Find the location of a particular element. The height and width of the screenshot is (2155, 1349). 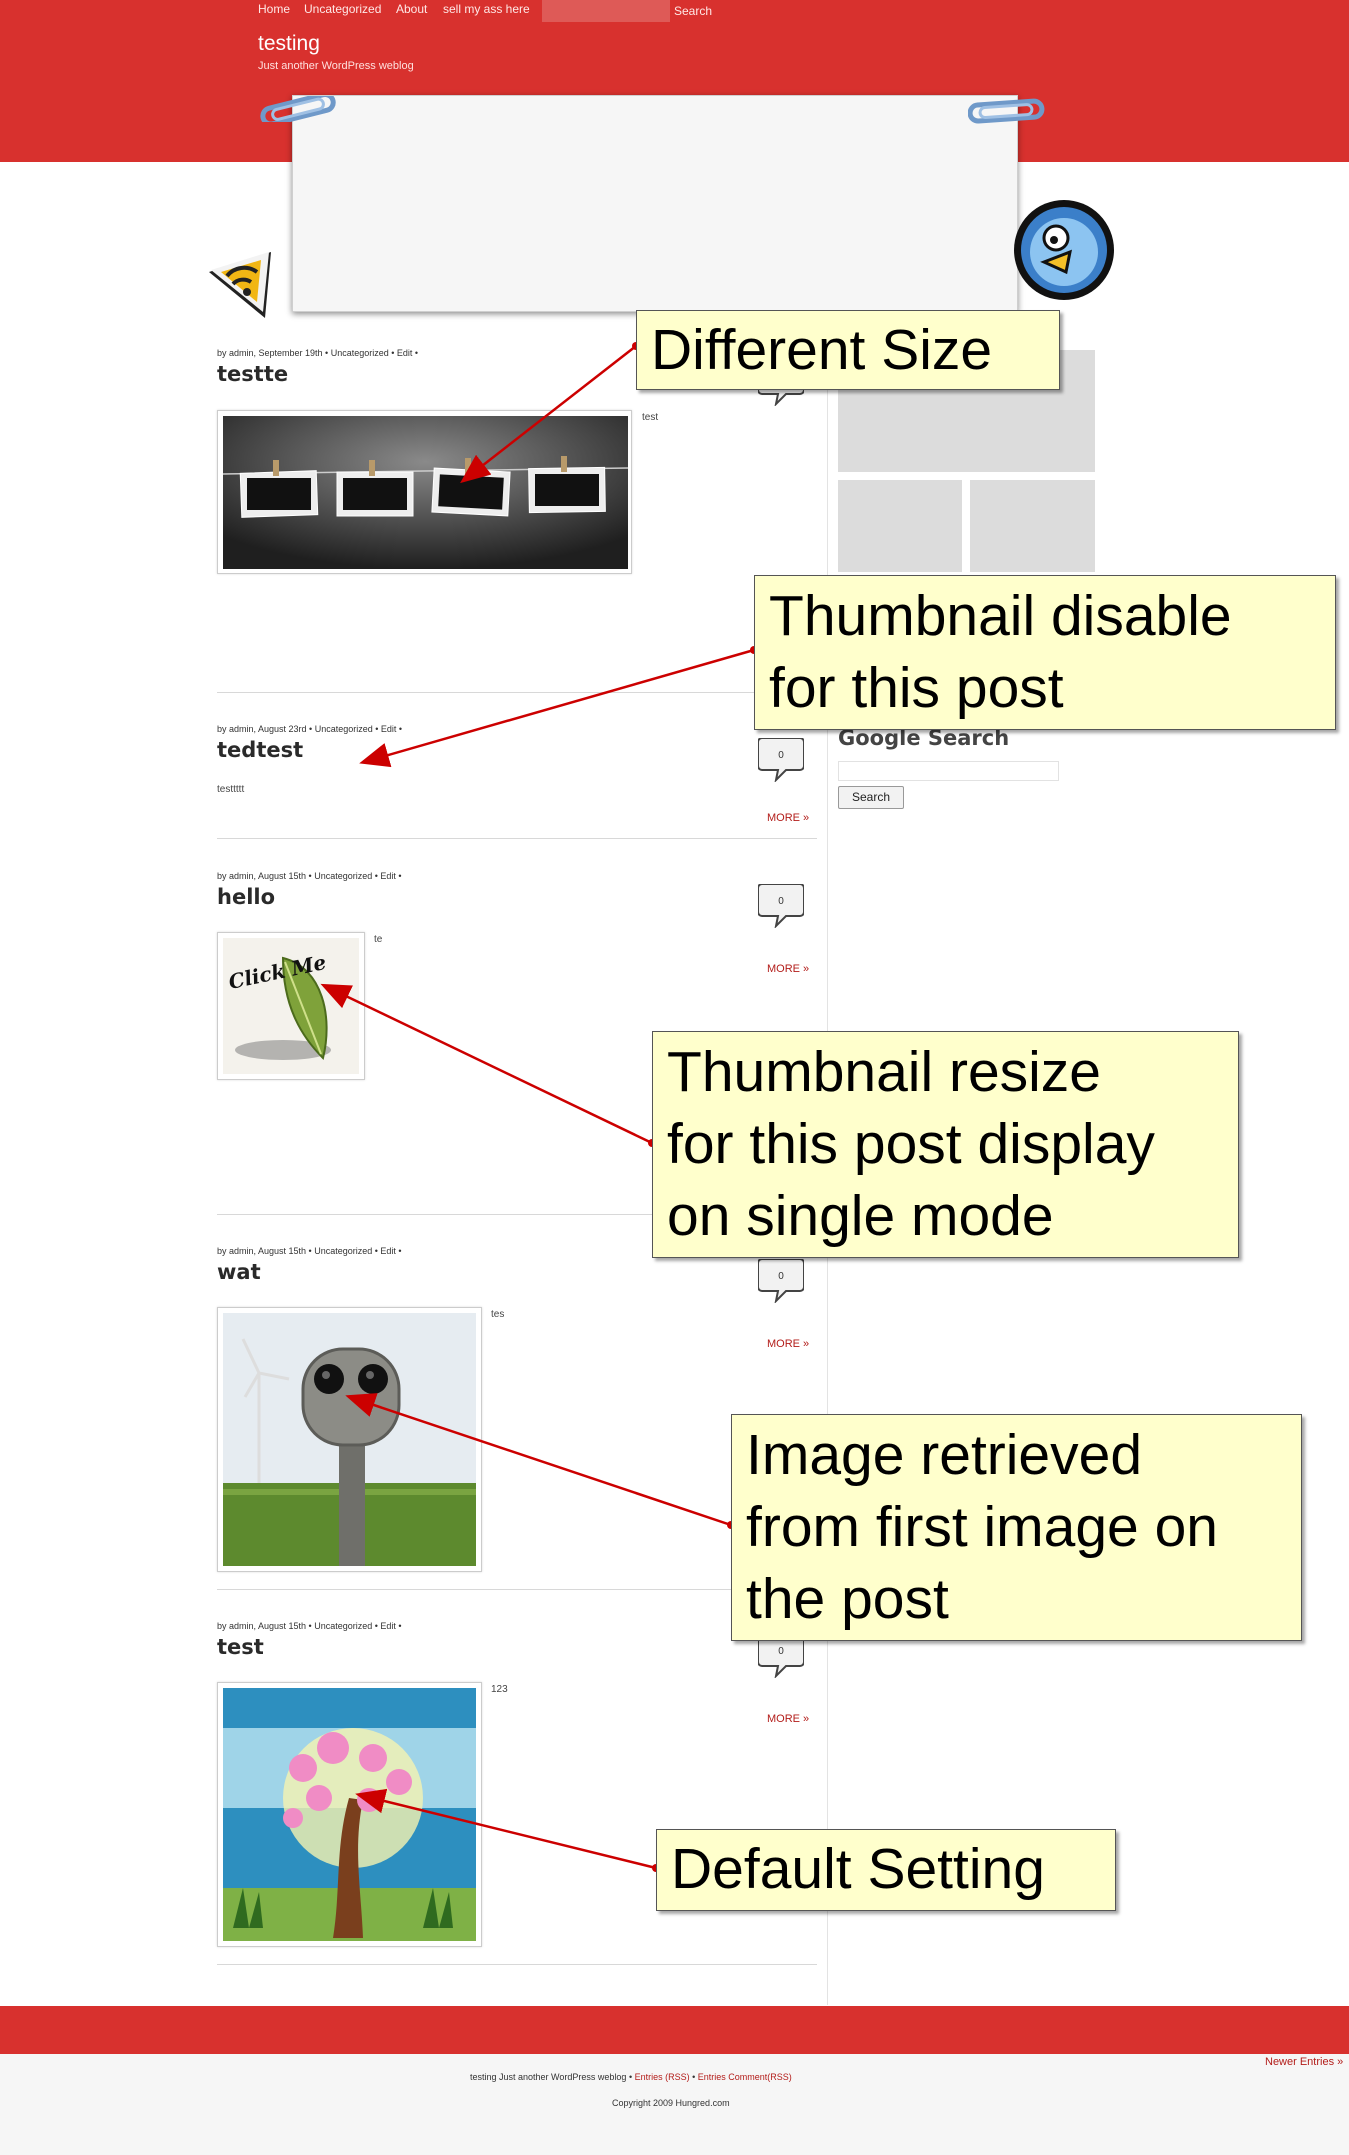

rss-feed-icon is located at coordinates (249, 285).